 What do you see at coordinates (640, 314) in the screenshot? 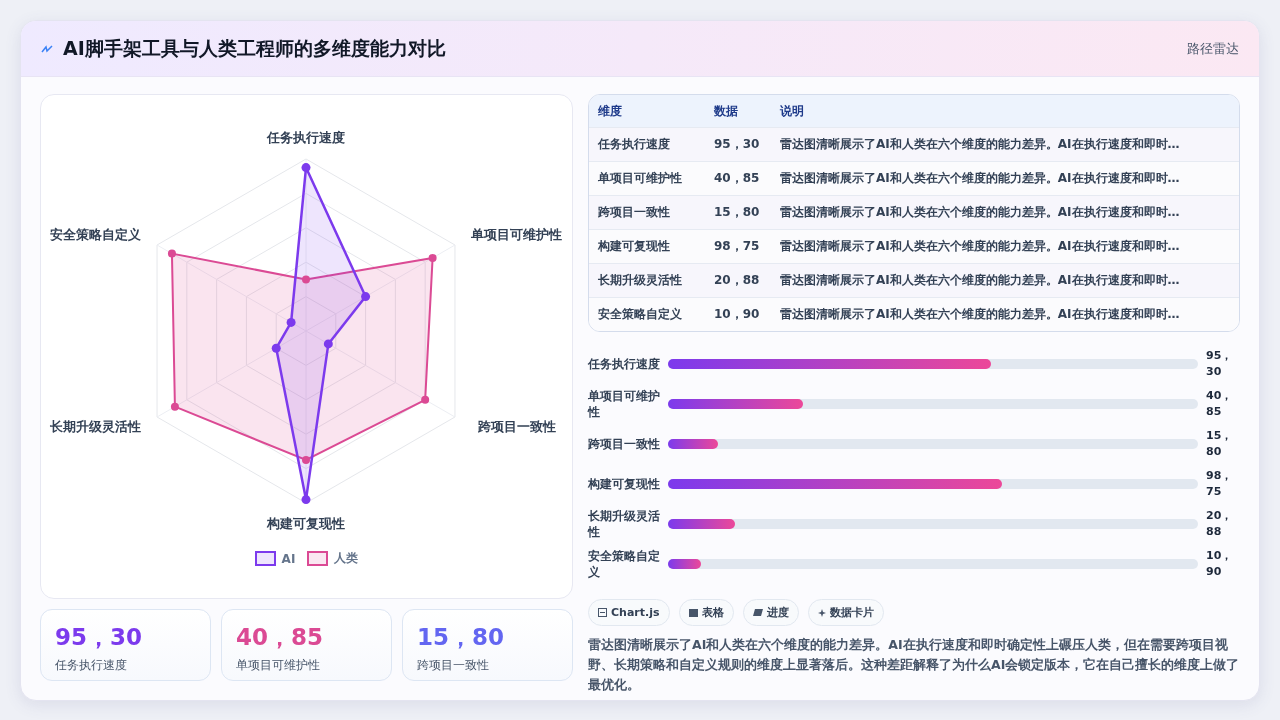
I see `table-cell-text: 安全策略自定义` at bounding box center [640, 314].